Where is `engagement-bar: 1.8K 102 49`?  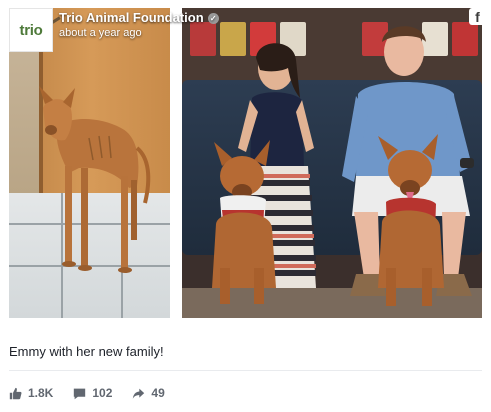 engagement-bar: 1.8K 102 49 is located at coordinates (97, 393).